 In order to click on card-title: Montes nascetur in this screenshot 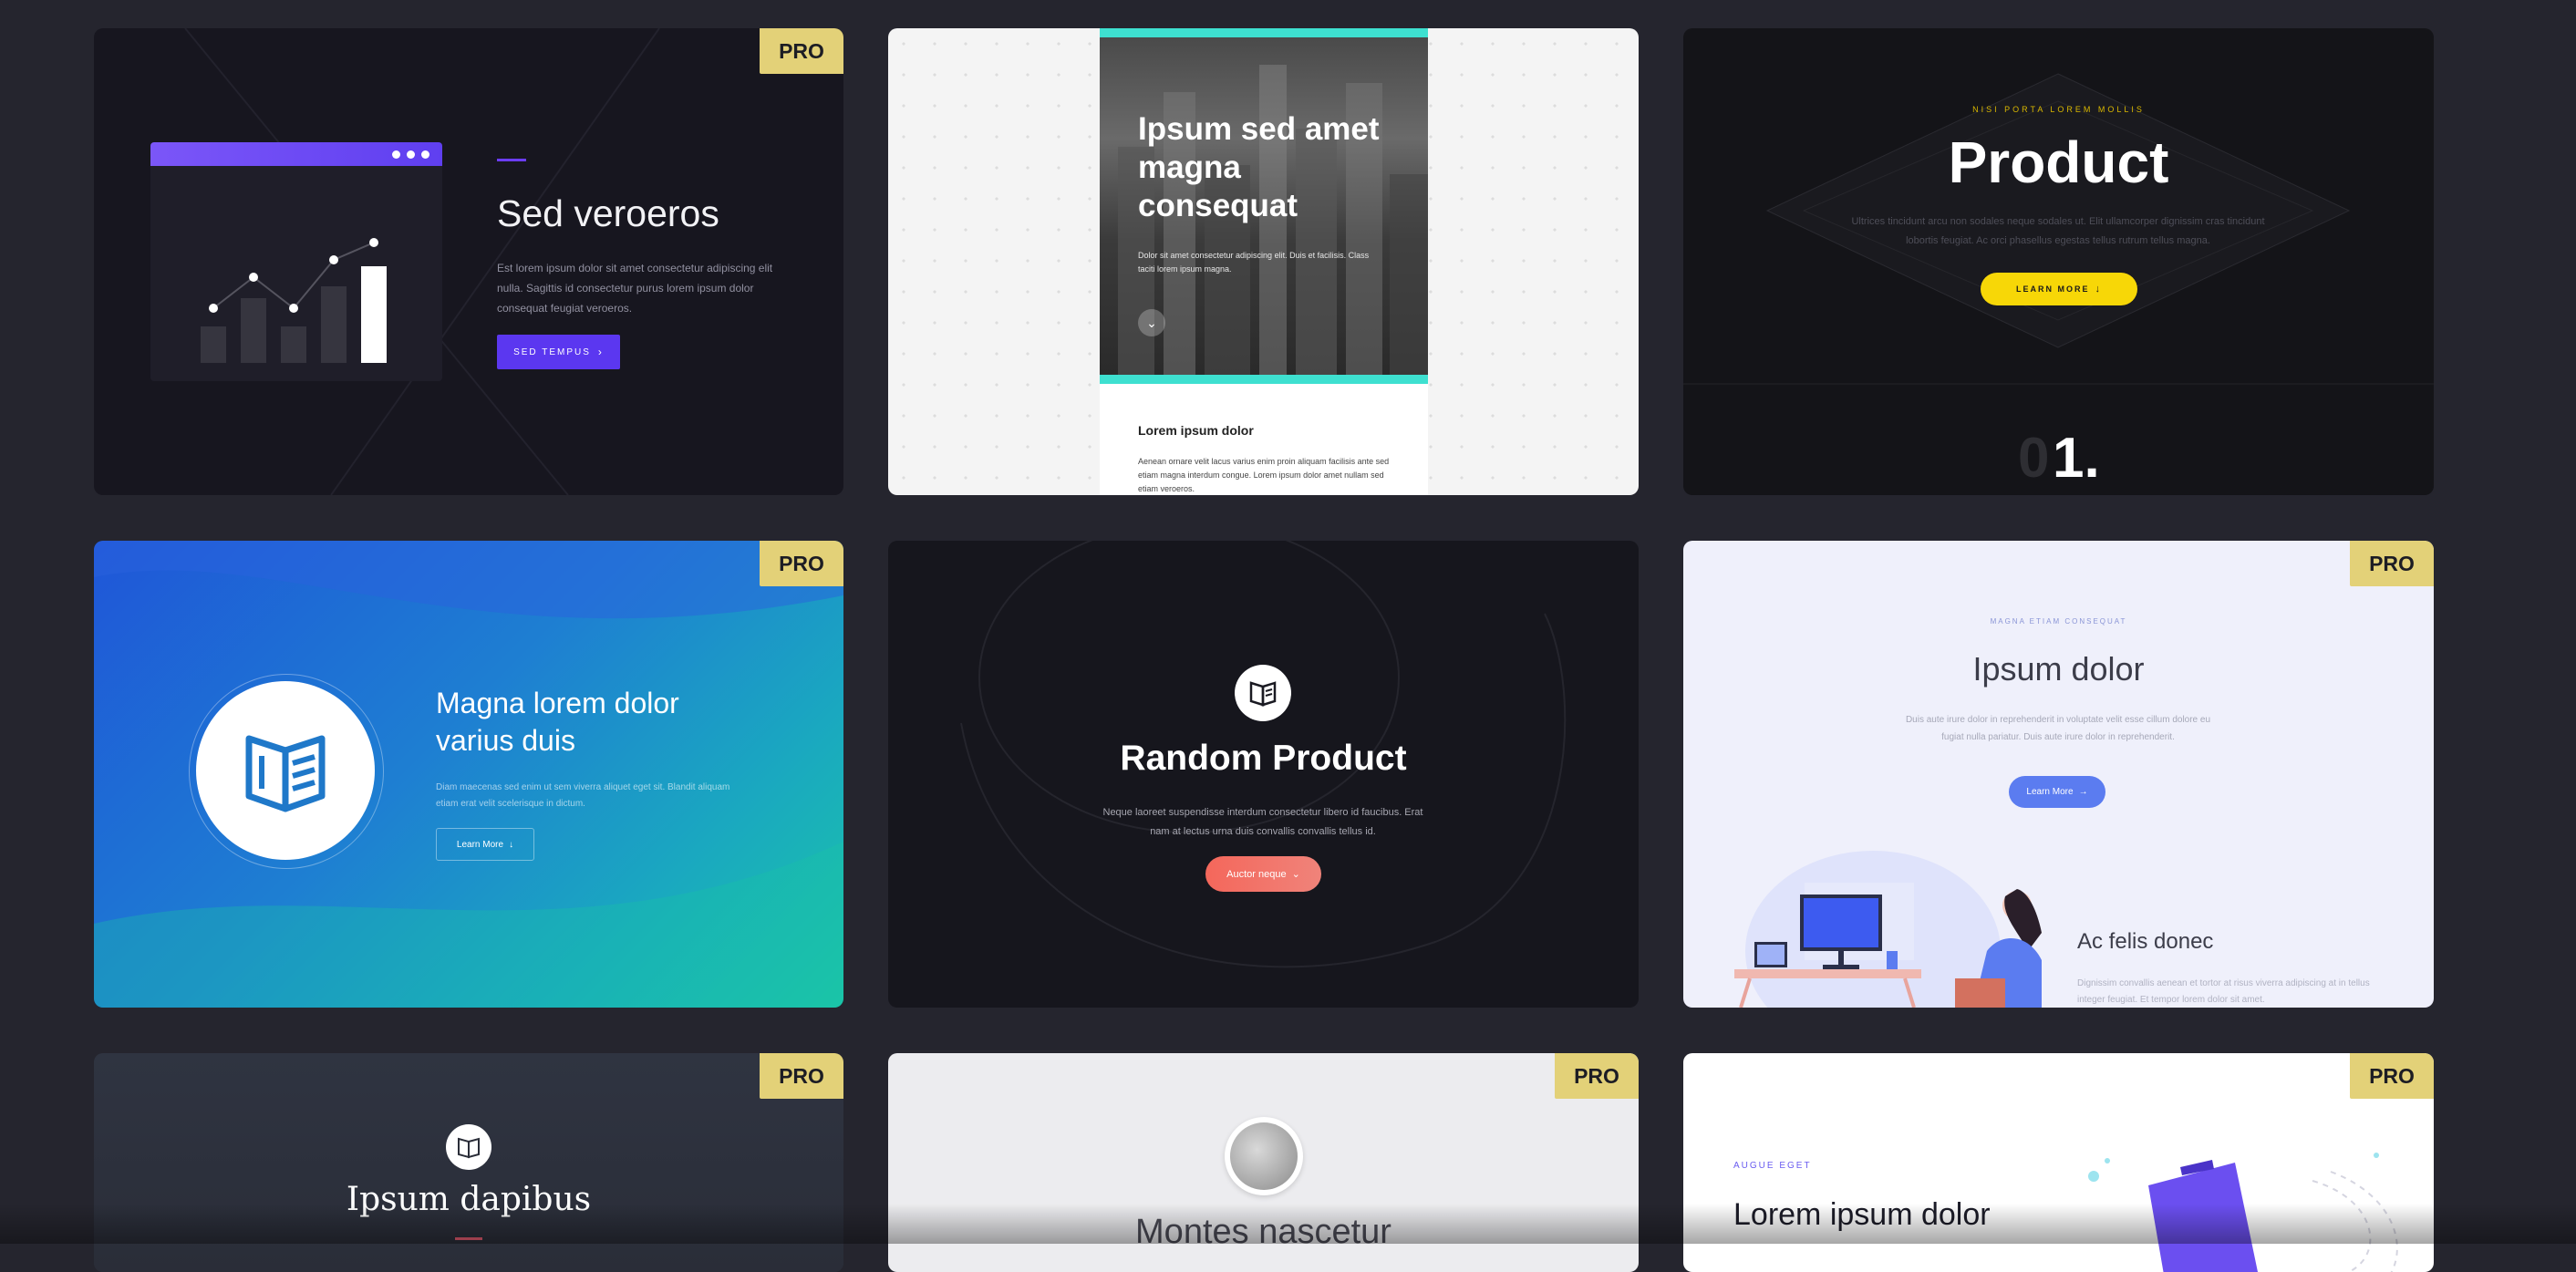, I will do `click(1263, 1232)`.